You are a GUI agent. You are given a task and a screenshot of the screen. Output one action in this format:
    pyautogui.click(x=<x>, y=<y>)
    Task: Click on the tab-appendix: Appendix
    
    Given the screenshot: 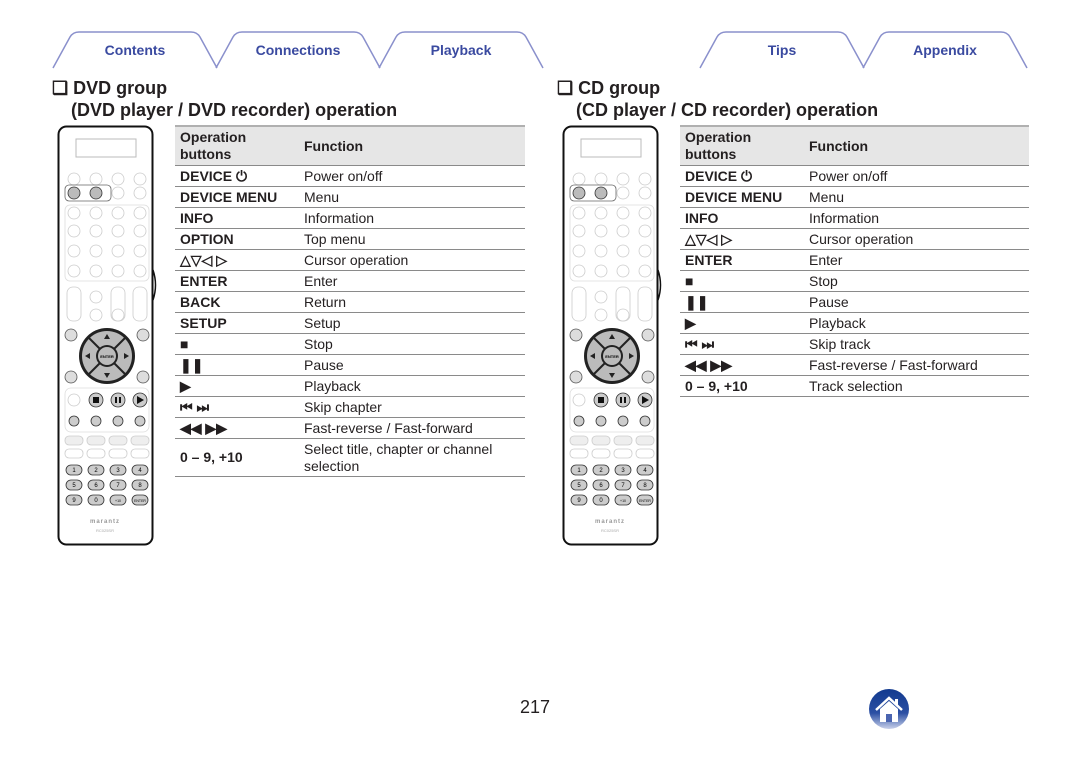 What is the action you would take?
    pyautogui.click(x=945, y=50)
    